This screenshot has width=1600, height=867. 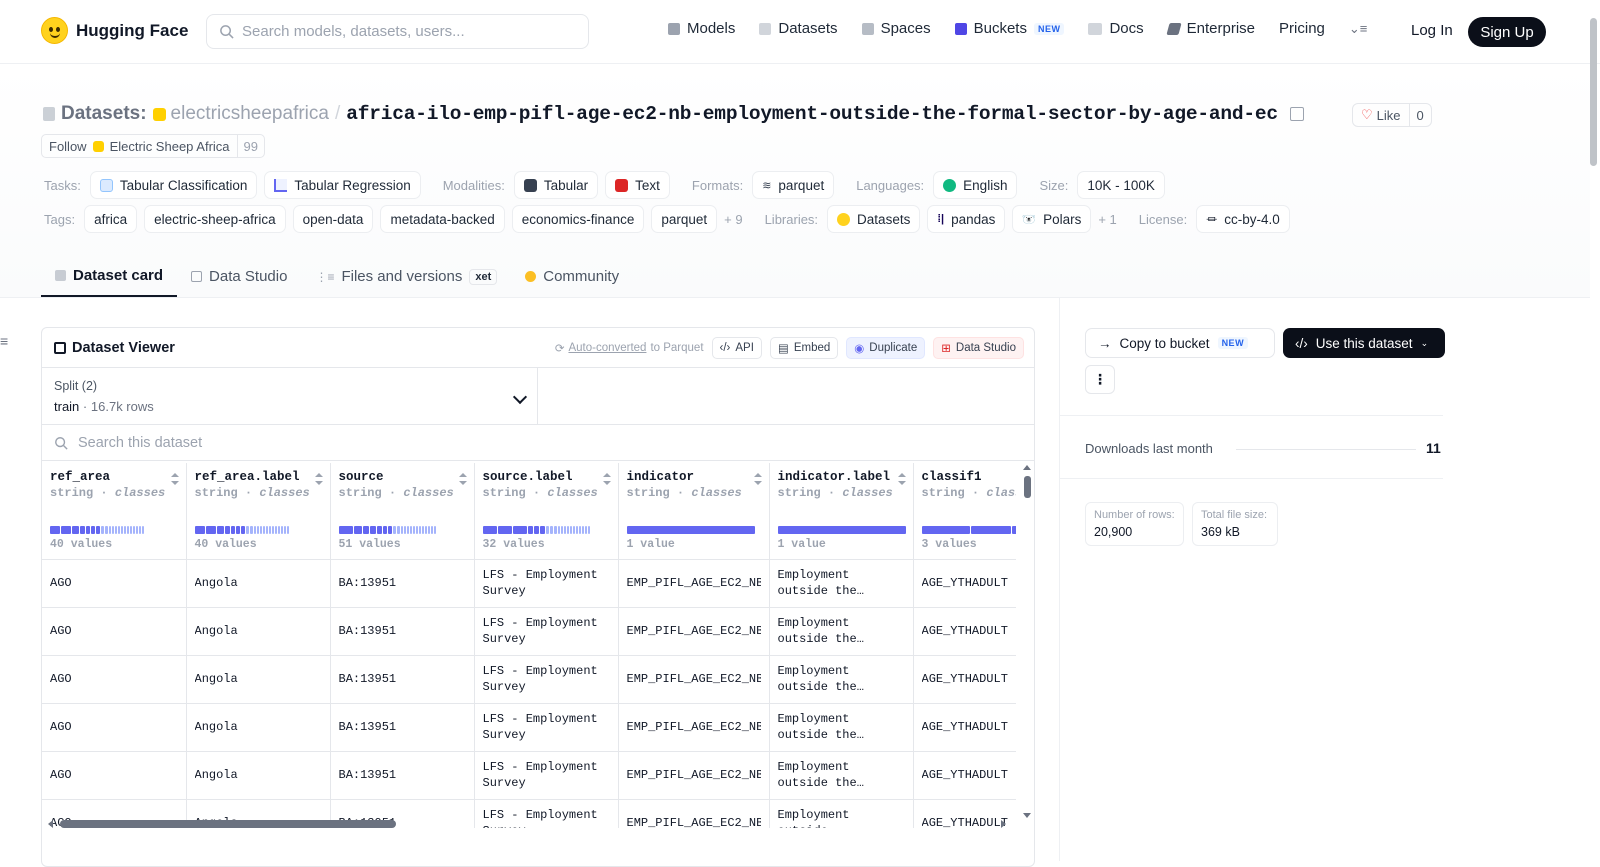 What do you see at coordinates (1116, 28) in the screenshot?
I see `nav-docs: Docs` at bounding box center [1116, 28].